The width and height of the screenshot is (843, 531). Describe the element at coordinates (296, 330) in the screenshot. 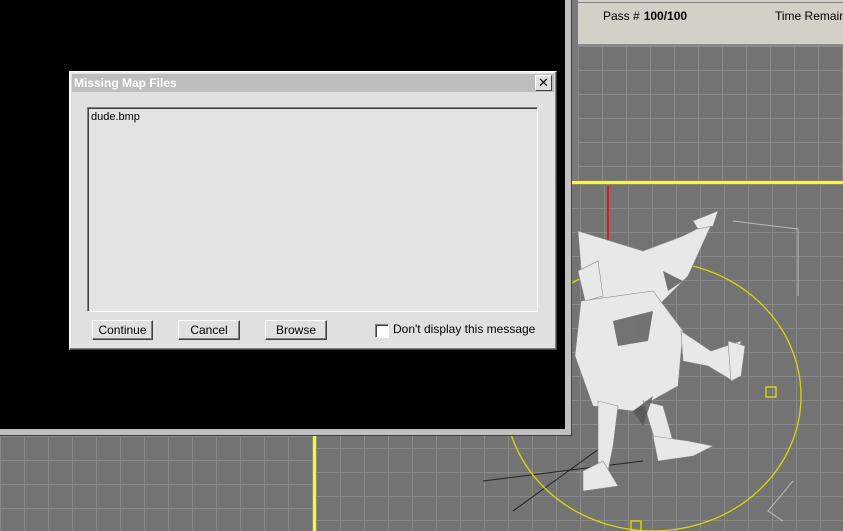

I see `browse-button: Browse` at that location.